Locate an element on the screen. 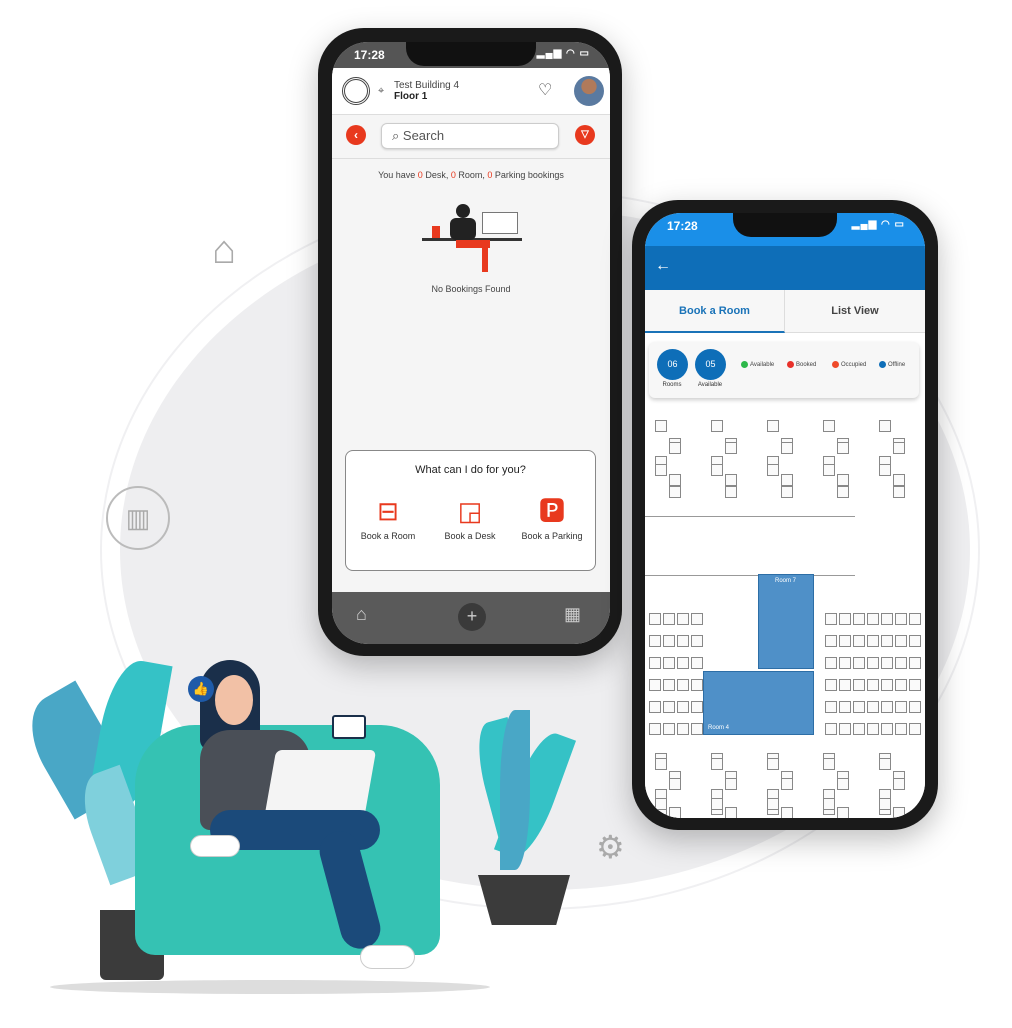 Image resolution: width=1012 pixels, height=1028 pixels. book-desk-option: ◲ Book a Desk is located at coordinates (470, 516).